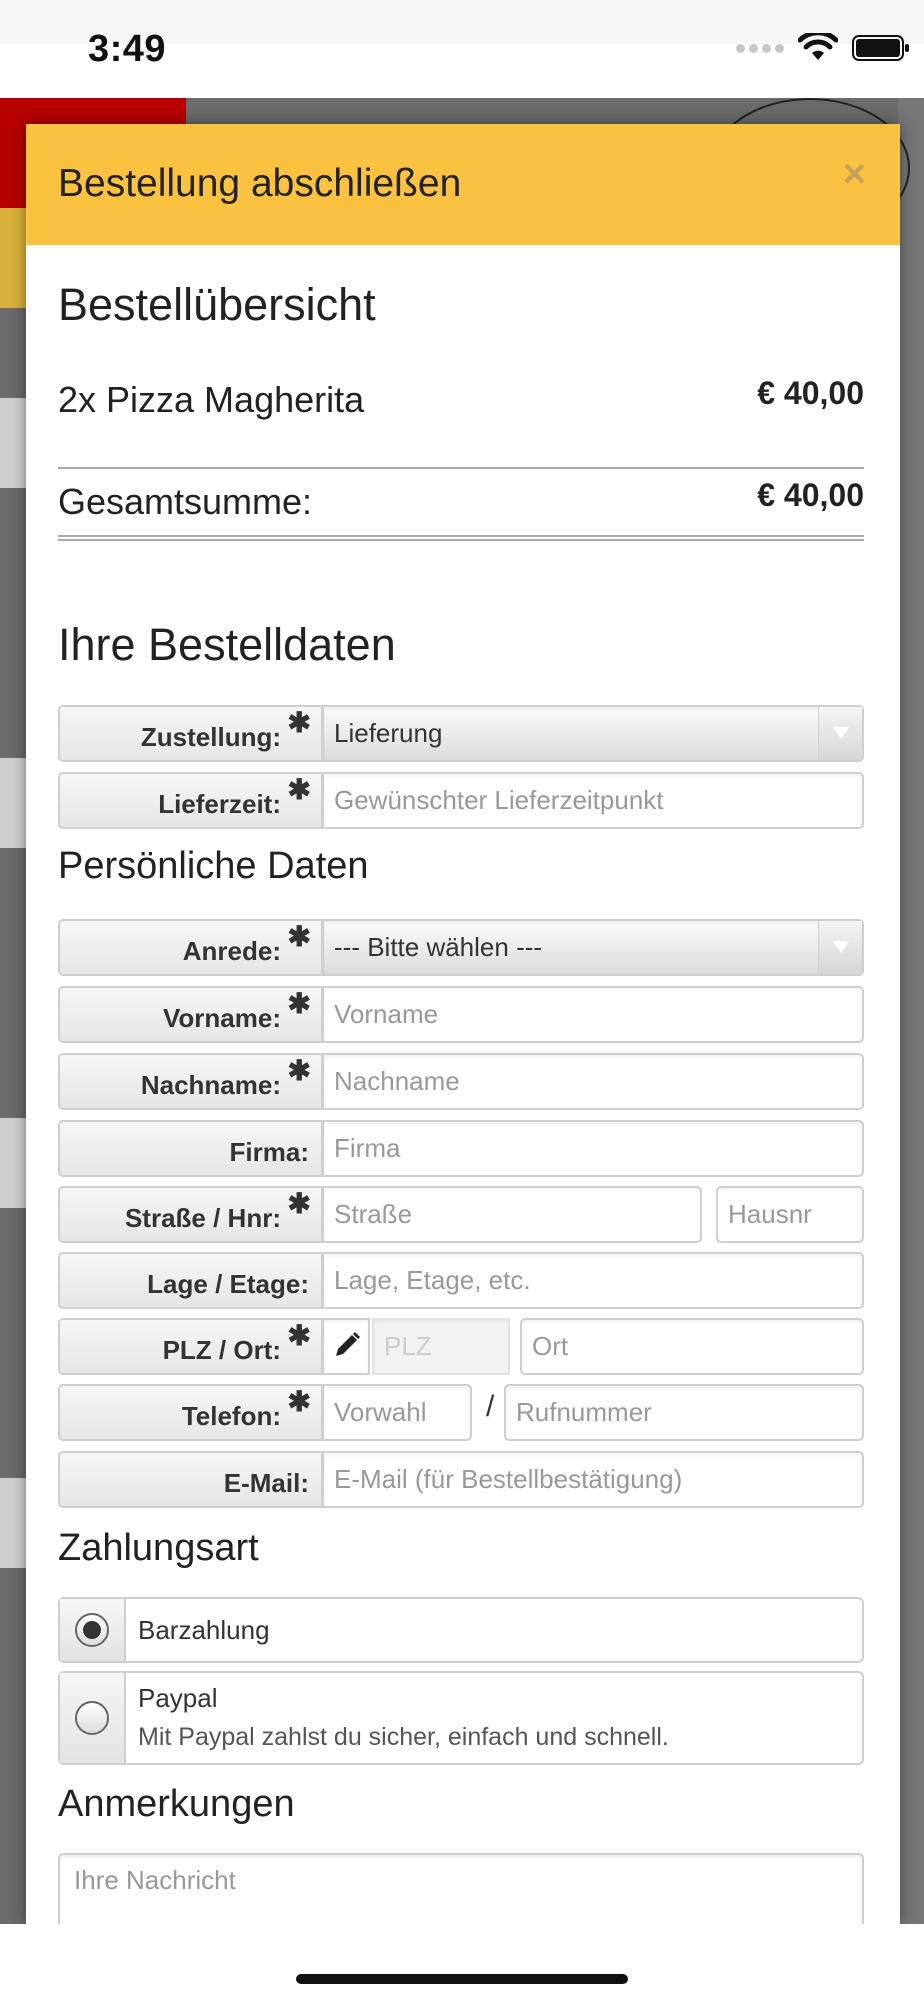  I want to click on lieferzeit-label: Lieferzeit: ✱, so click(190, 800).